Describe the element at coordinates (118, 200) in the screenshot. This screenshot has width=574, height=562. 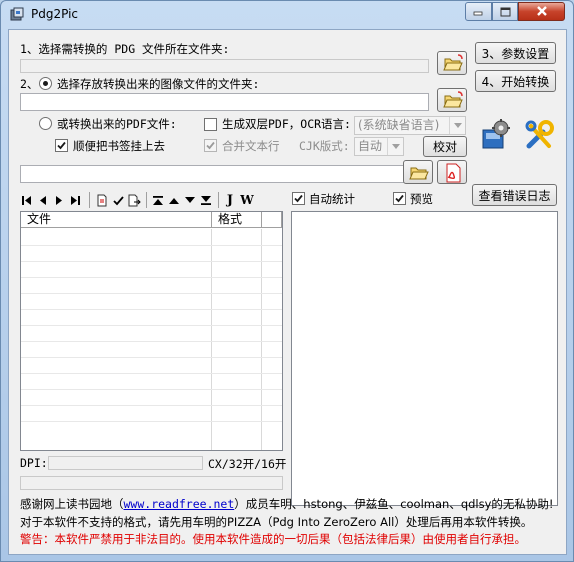
I see `check-button` at that location.